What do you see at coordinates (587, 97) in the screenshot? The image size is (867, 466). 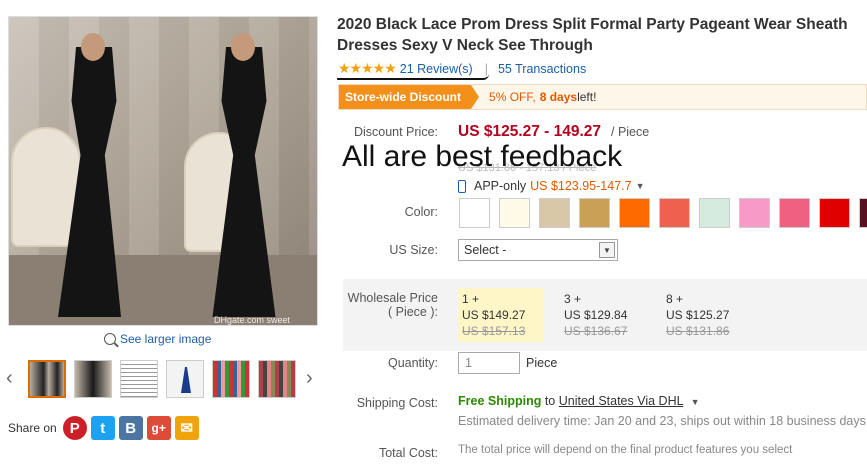 I see `discount-left: left!` at bounding box center [587, 97].